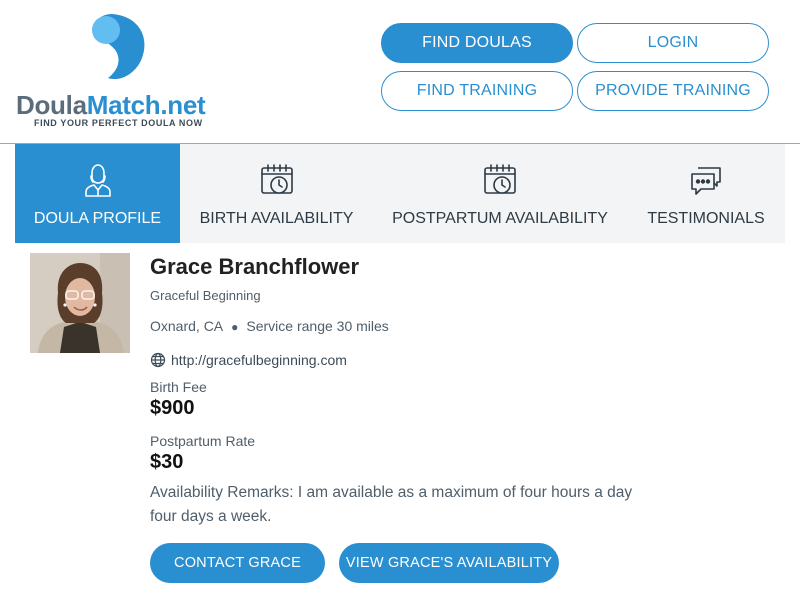 The height and width of the screenshot is (600, 800). I want to click on tab-postpartum-availability: POSTPARTUM AVAILABILITY, so click(500, 193).